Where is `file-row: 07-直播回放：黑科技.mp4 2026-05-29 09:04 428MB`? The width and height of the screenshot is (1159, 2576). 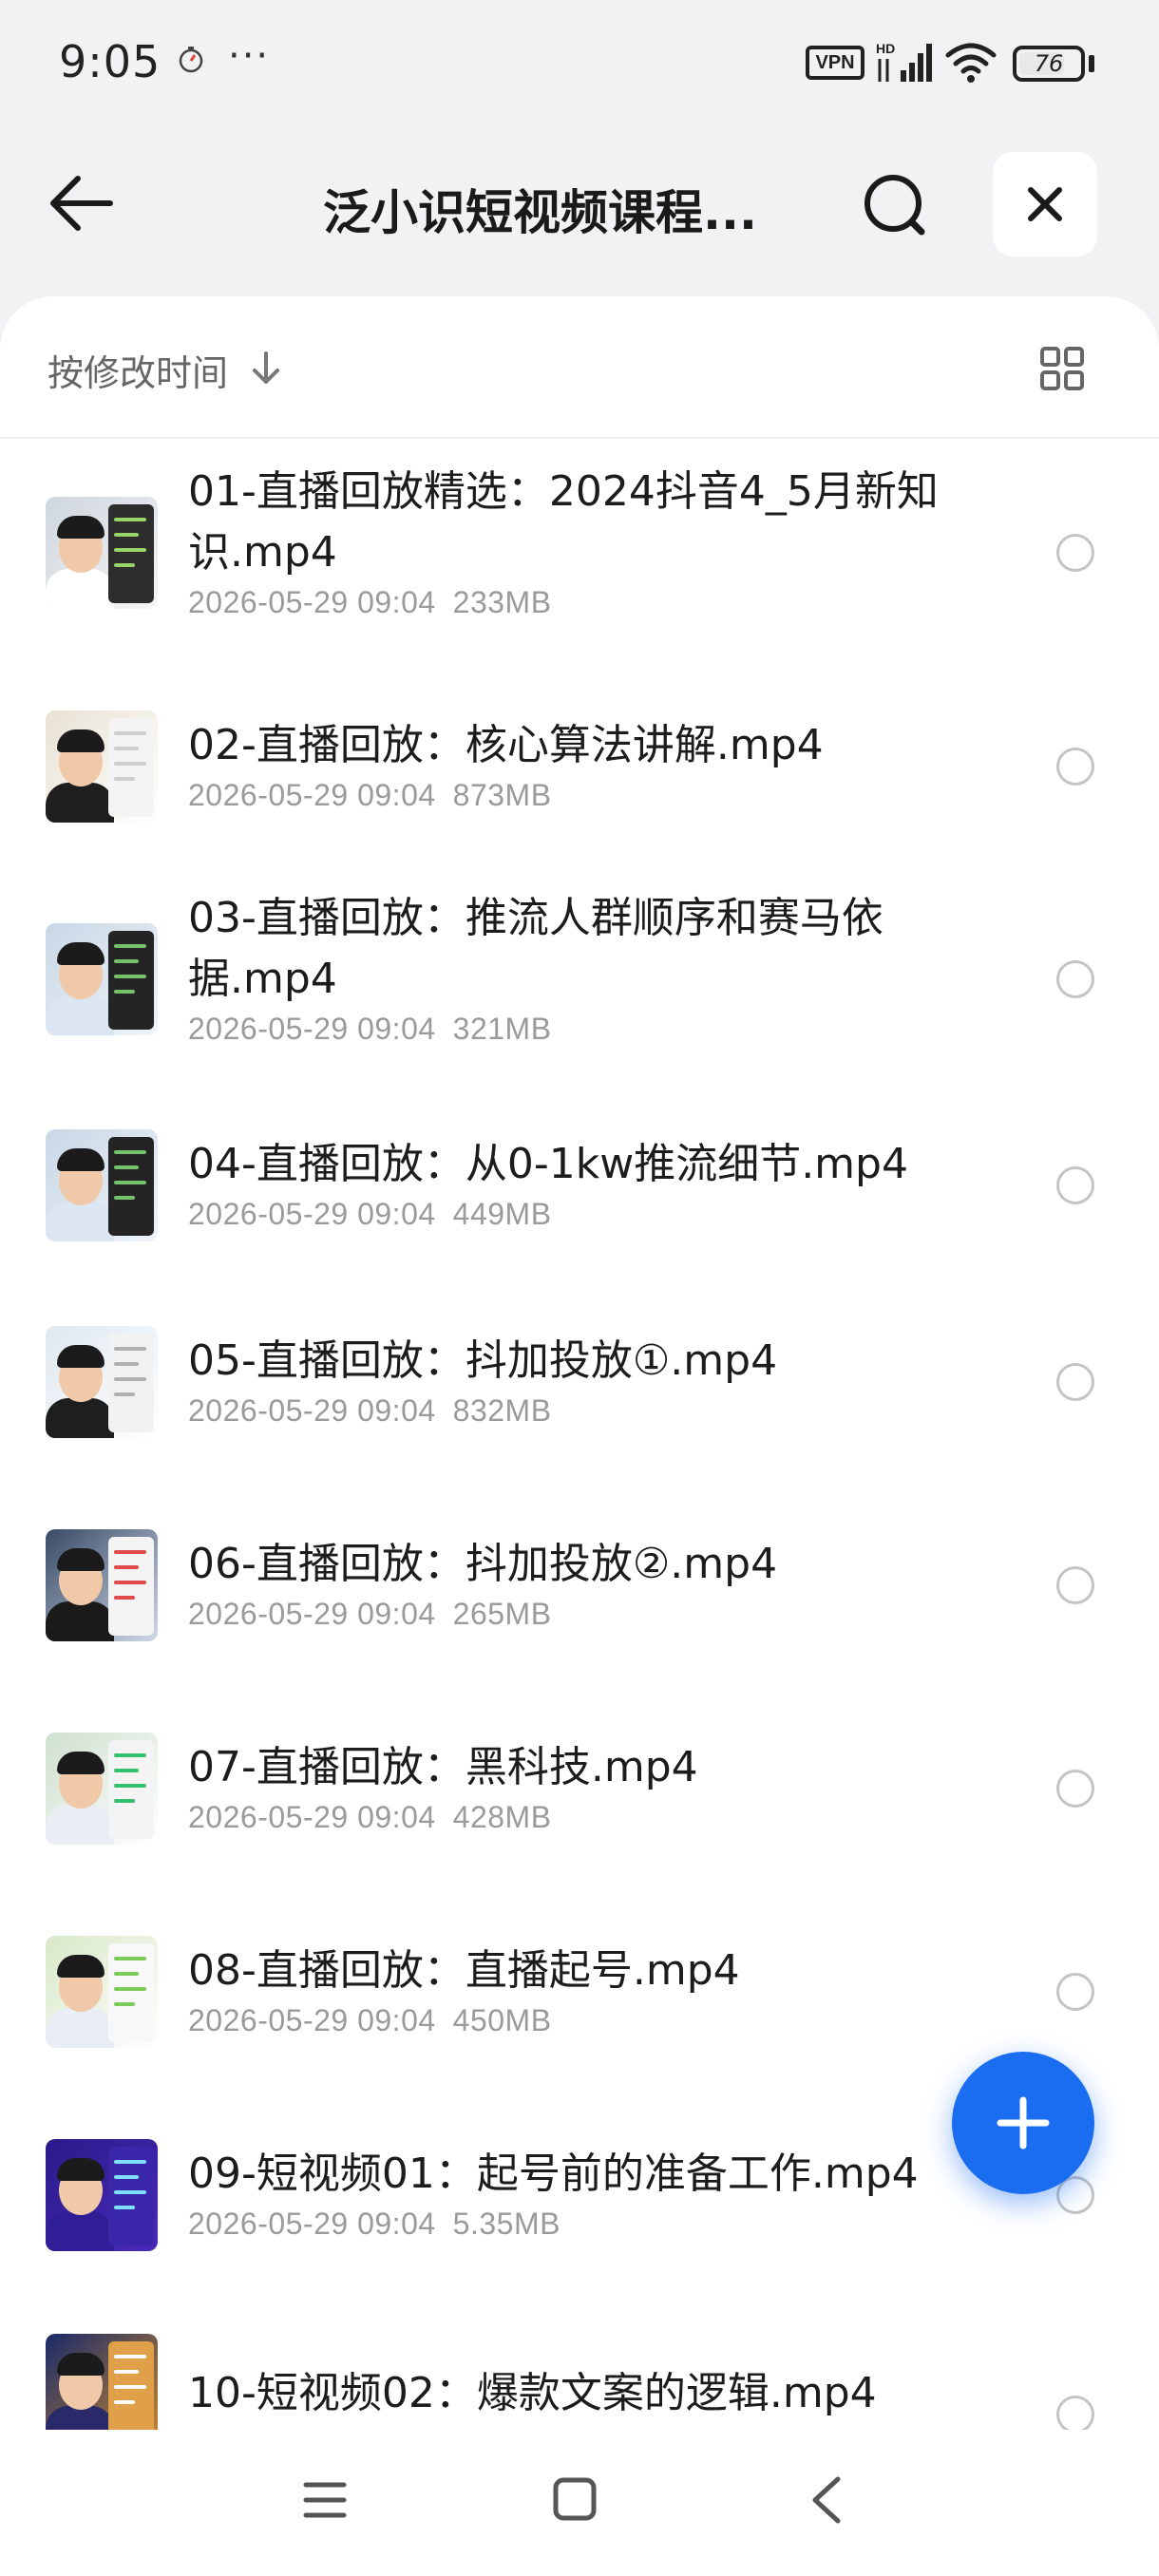 file-row: 07-直播回放：黑科技.mp4 2026-05-29 09:04 428MB is located at coordinates (579, 1788).